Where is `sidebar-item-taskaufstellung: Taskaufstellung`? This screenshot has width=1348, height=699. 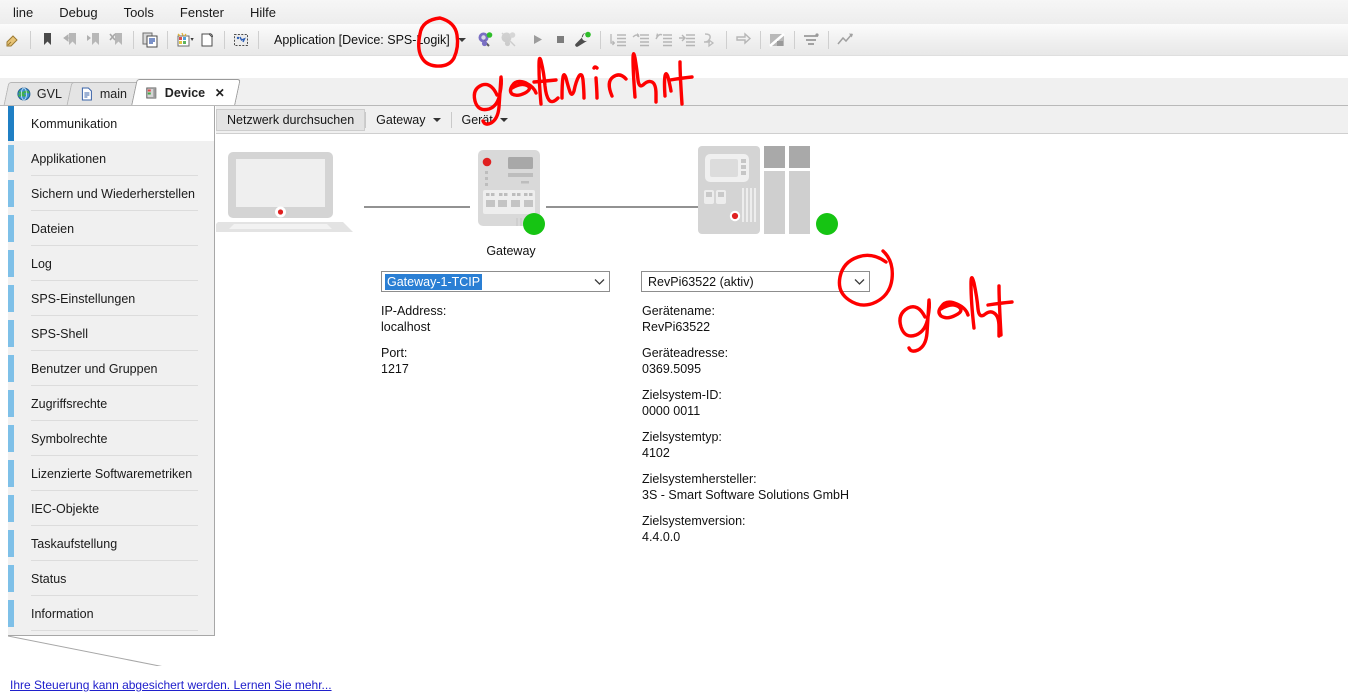
sidebar-item-taskaufstellung: Taskaufstellung is located at coordinates (111, 543).